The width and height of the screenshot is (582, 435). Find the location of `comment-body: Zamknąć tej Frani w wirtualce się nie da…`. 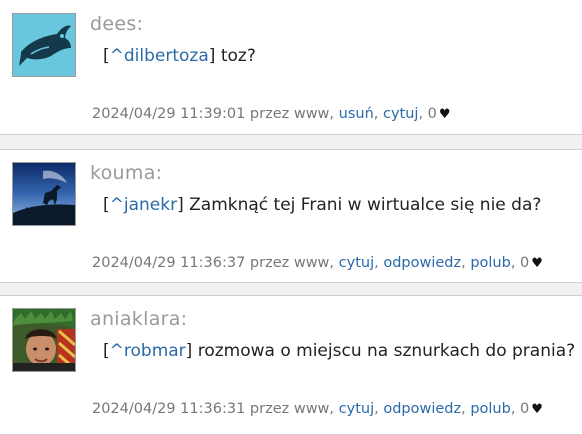

comment-body: Zamknąć tej Frani w wirtualce się nie da… is located at coordinates (362, 205).